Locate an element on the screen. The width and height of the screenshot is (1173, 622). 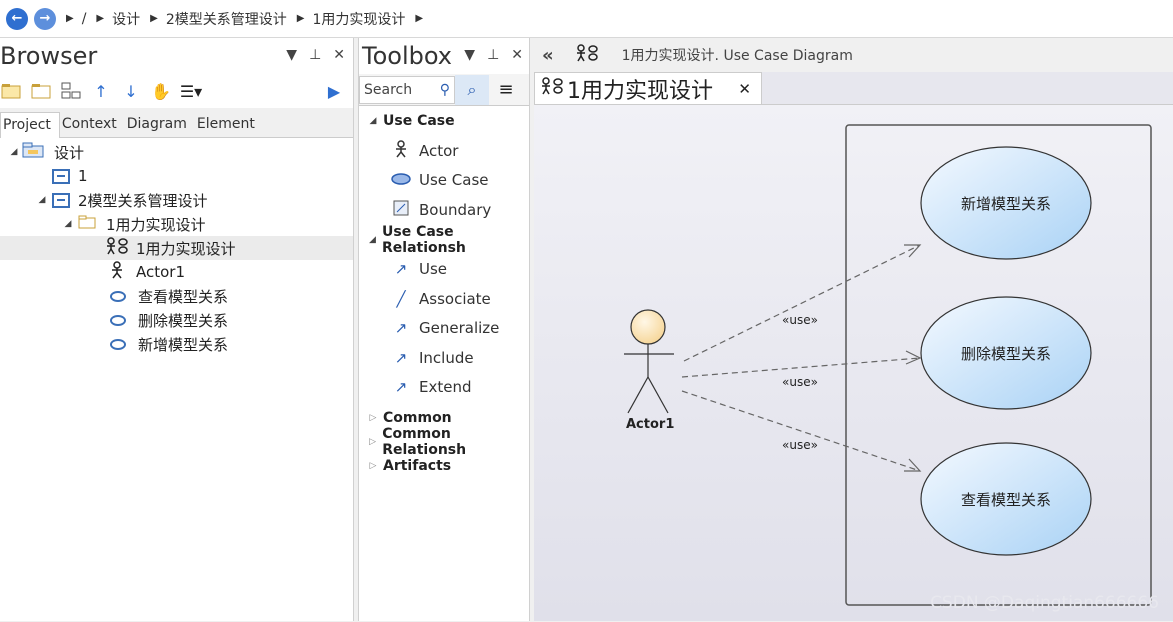
generalize-arrow-icon: ↗ is located at coordinates (401, 328).